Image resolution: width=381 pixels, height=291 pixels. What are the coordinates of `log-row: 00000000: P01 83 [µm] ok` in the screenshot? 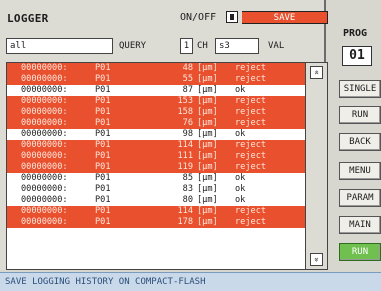 It's located at (156, 189).